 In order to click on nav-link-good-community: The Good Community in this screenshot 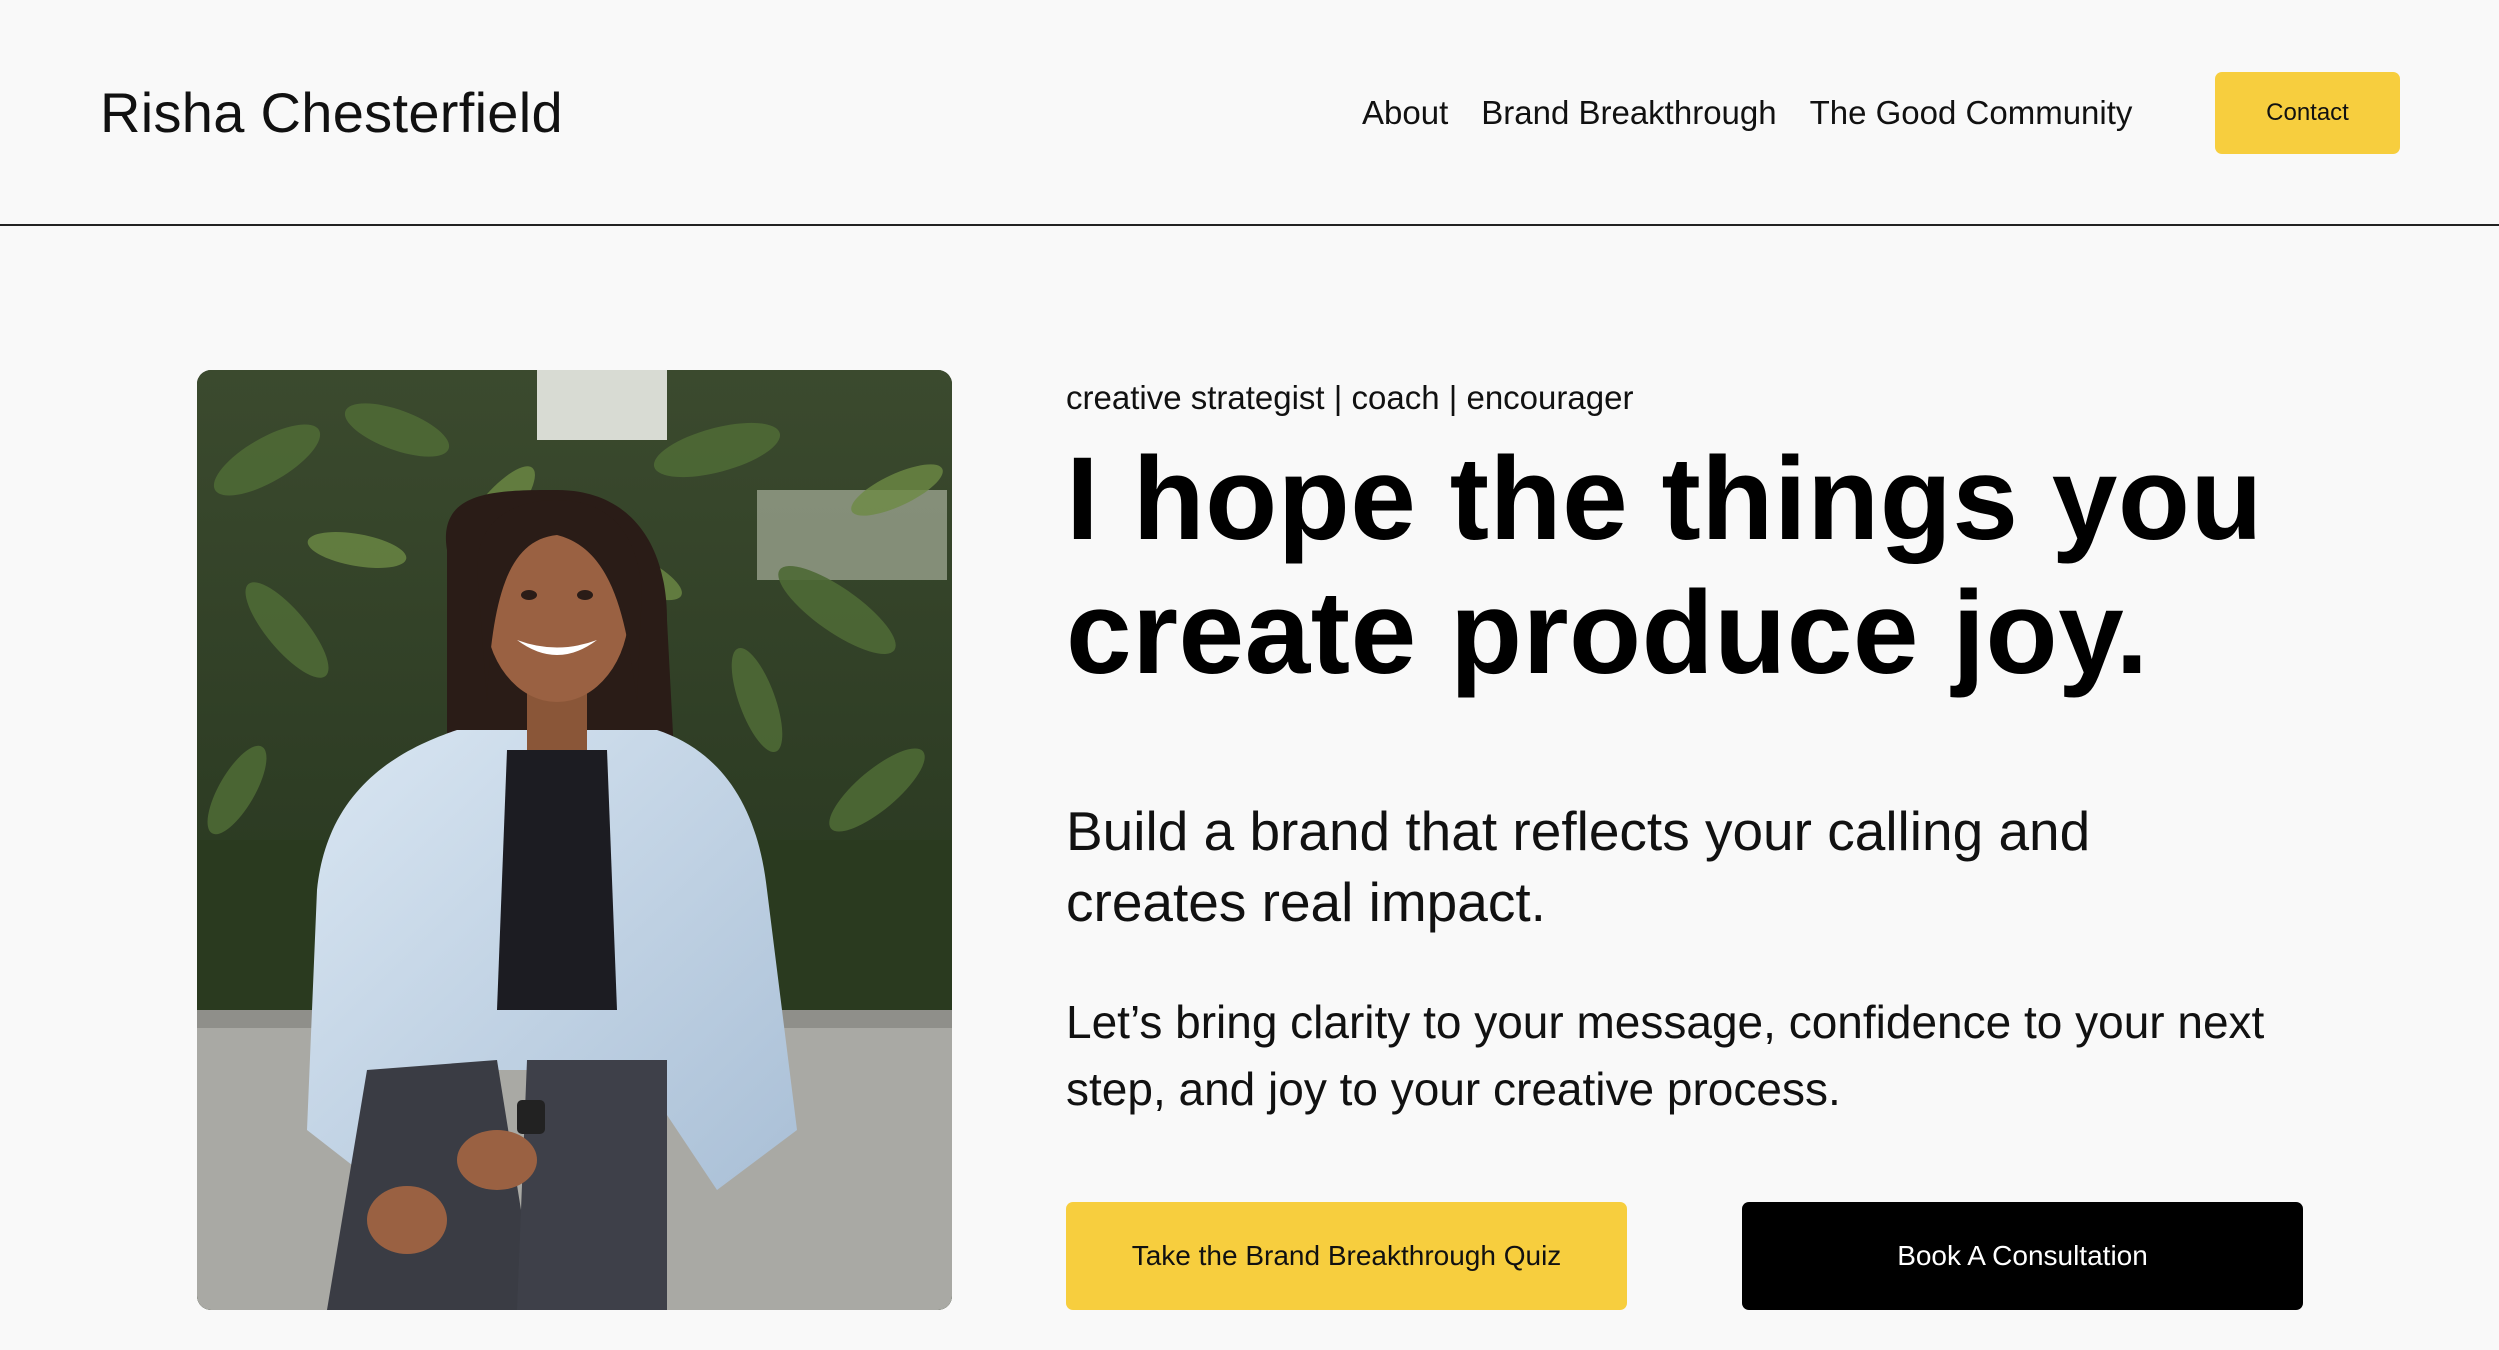, I will do `click(1971, 113)`.